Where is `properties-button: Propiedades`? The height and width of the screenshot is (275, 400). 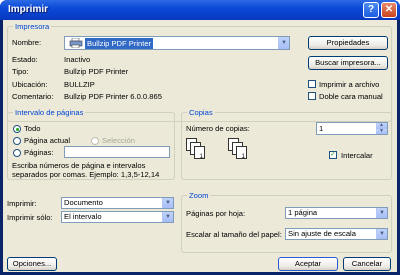
properties-button: Propiedades is located at coordinates (348, 43).